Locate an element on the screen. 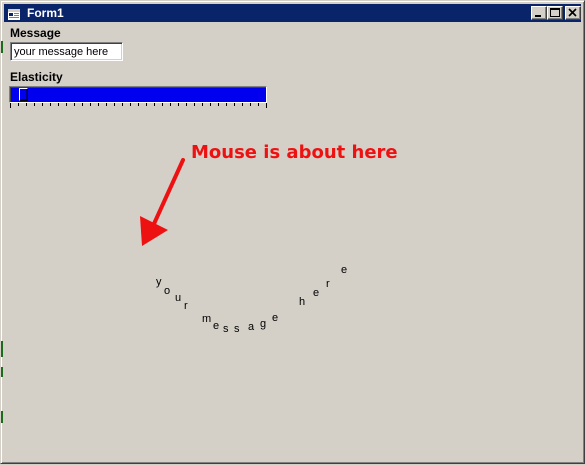 The image size is (585, 465). minimize-button is located at coordinates (539, 13).